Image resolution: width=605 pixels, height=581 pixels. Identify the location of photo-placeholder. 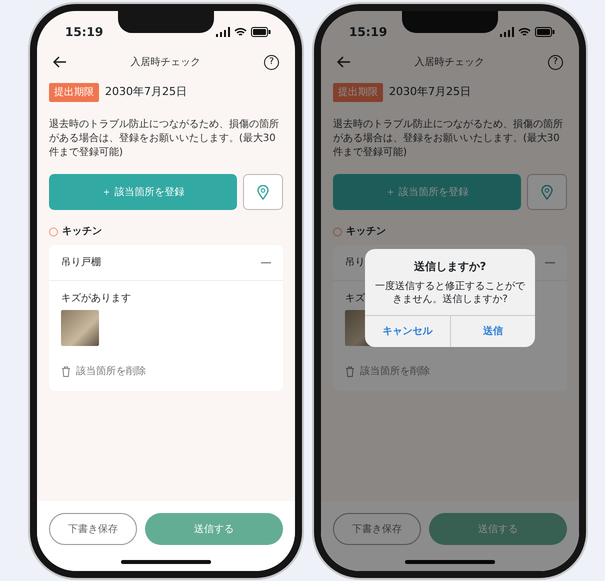
(80, 328).